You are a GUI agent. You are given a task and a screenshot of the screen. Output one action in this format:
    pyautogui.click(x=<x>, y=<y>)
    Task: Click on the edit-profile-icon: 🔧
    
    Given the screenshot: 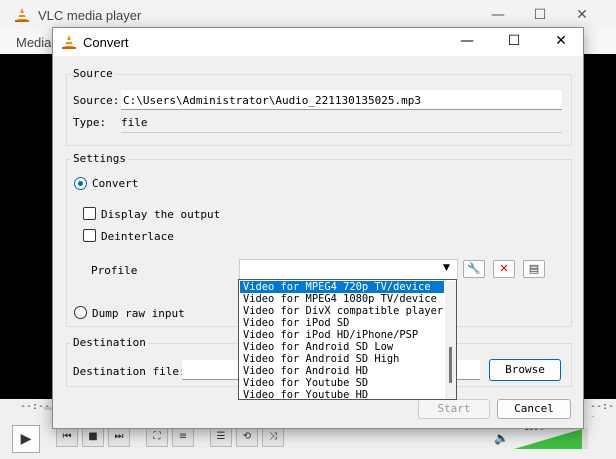 What is the action you would take?
    pyautogui.click(x=474, y=269)
    